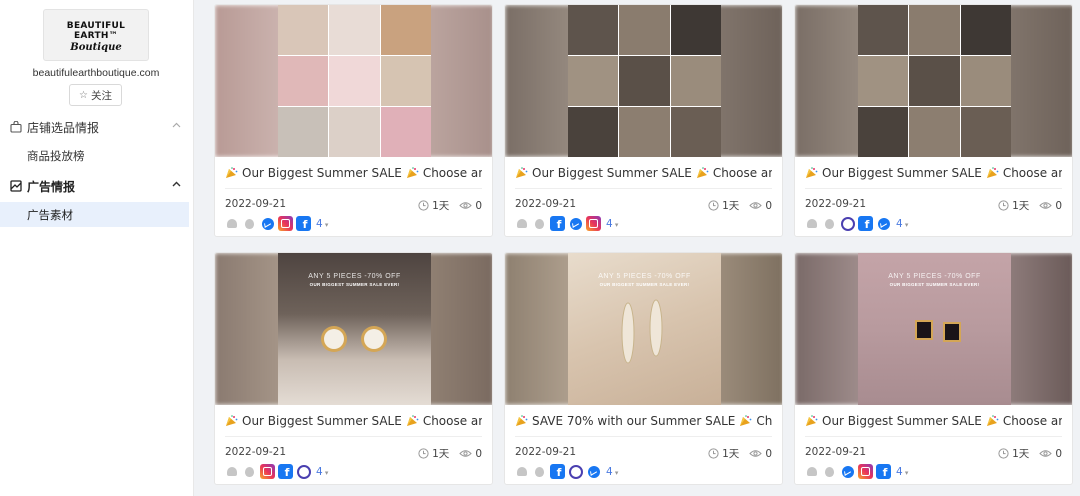  I want to click on nav-group-shop-intel: 店铺选品情报, so click(96, 127).